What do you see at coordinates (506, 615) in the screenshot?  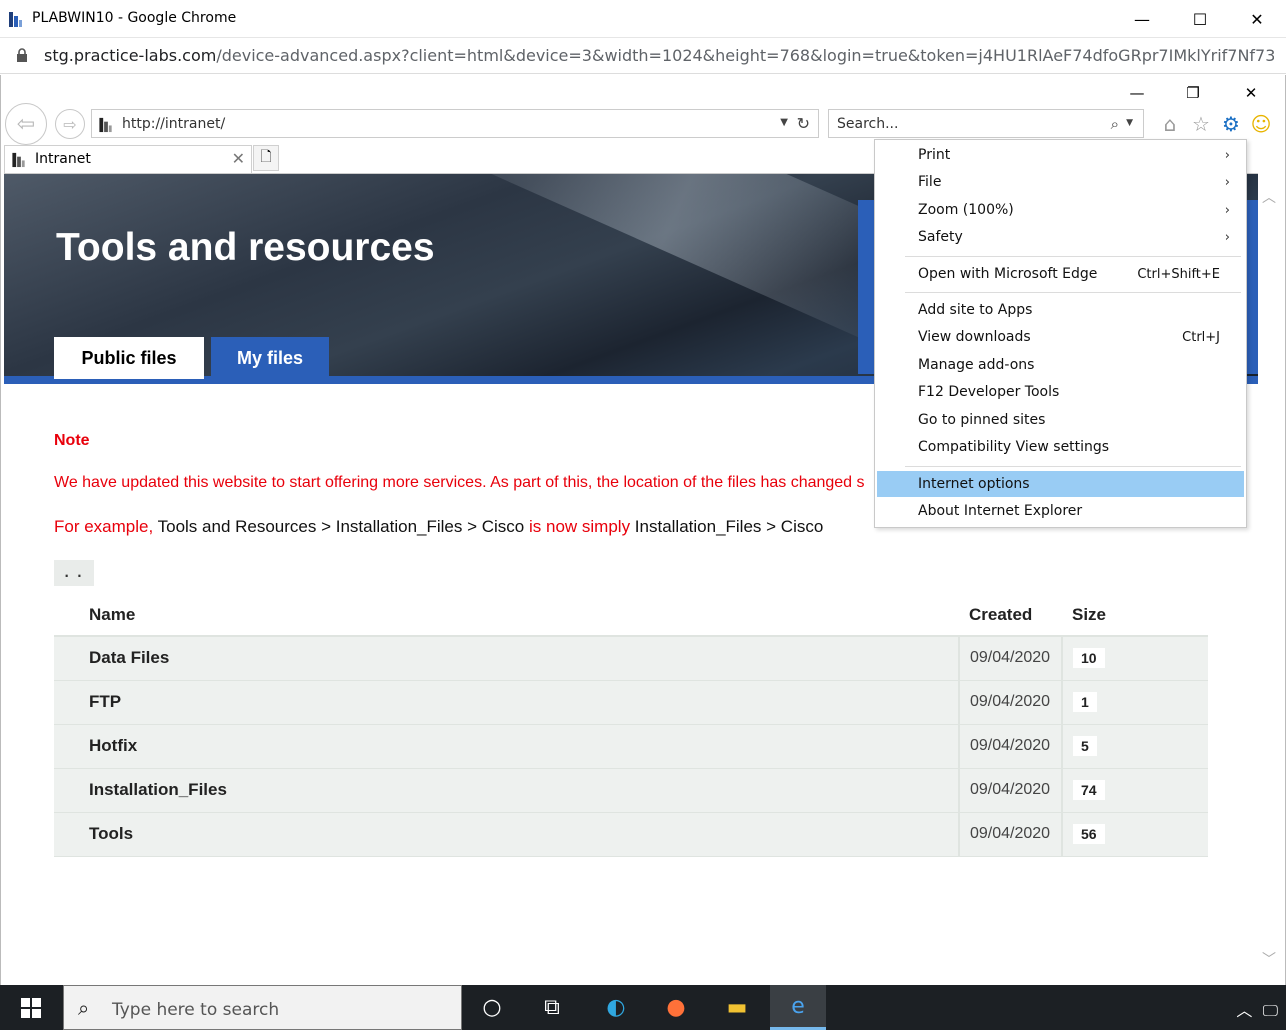 I see `column-header-name: Name` at bounding box center [506, 615].